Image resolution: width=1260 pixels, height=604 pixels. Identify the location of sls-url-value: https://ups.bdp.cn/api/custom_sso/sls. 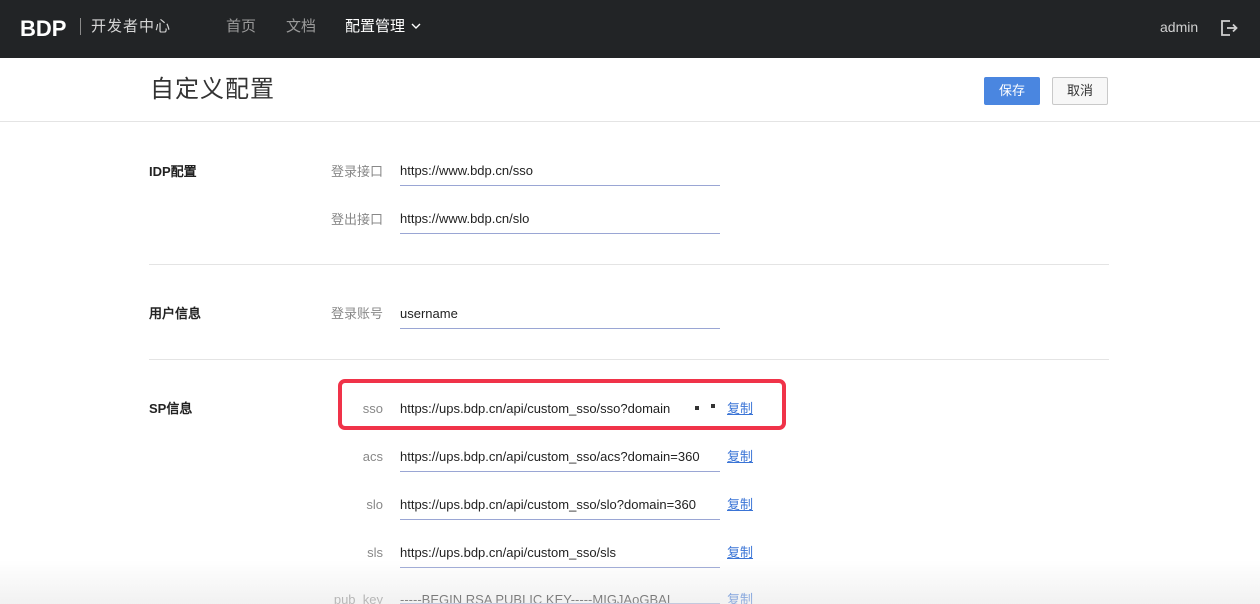
(508, 552).